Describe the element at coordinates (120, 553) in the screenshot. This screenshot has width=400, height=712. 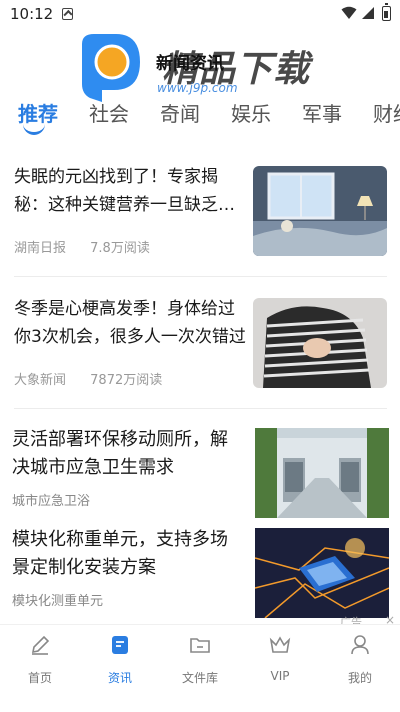
I see `ad-title: 模块化称重单元，支持多场景定制化安装方案` at that location.